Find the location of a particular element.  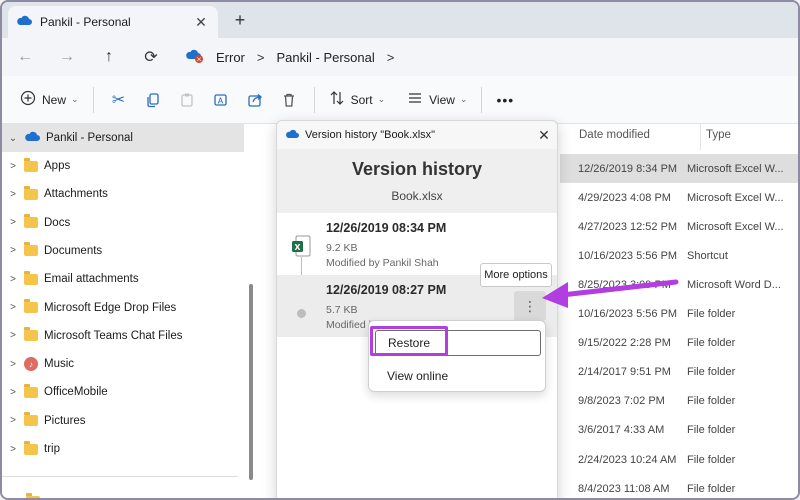

sort-label: Sort is located at coordinates (361, 99).